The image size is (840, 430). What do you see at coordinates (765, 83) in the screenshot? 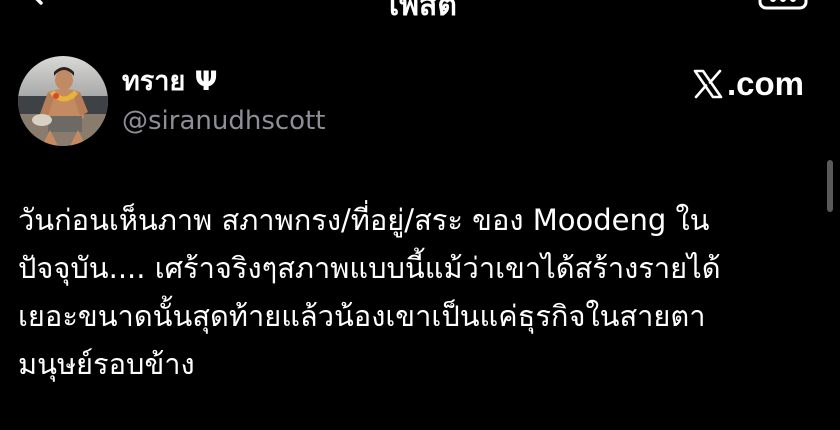
I see `source-logo-text: .com` at bounding box center [765, 83].